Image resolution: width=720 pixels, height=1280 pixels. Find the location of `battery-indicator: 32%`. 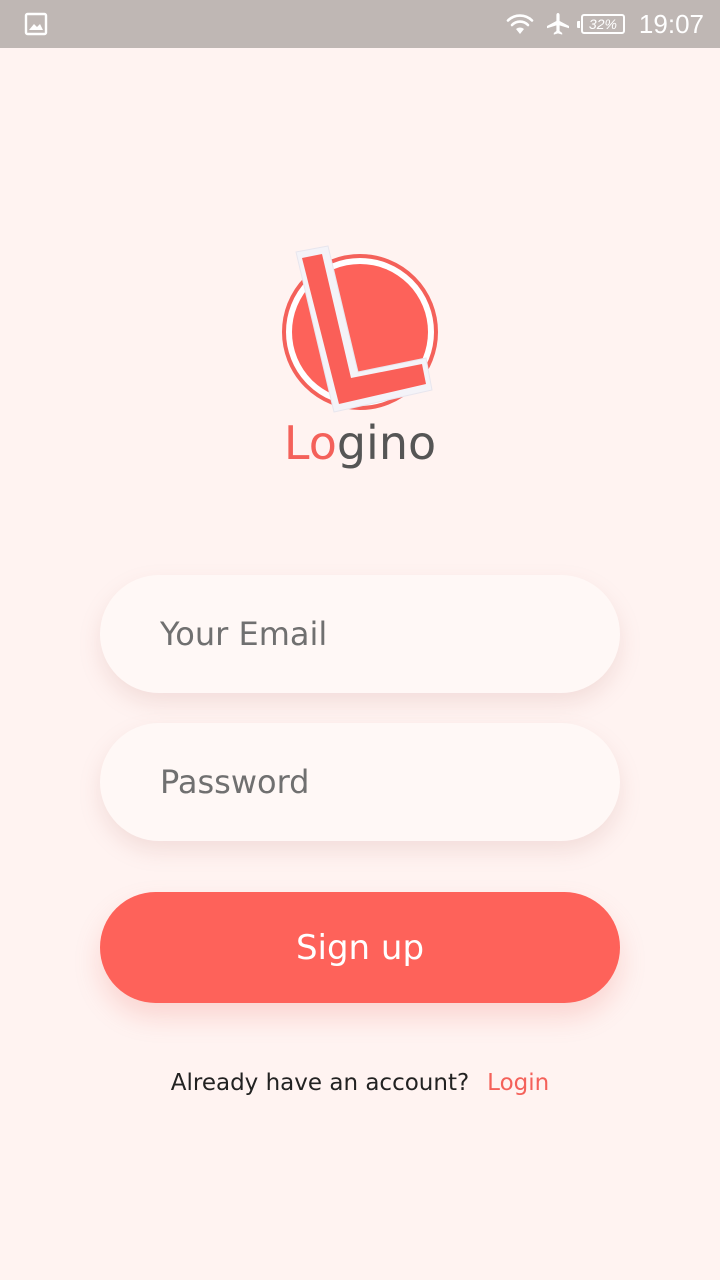

battery-indicator: 32% is located at coordinates (600, 24).